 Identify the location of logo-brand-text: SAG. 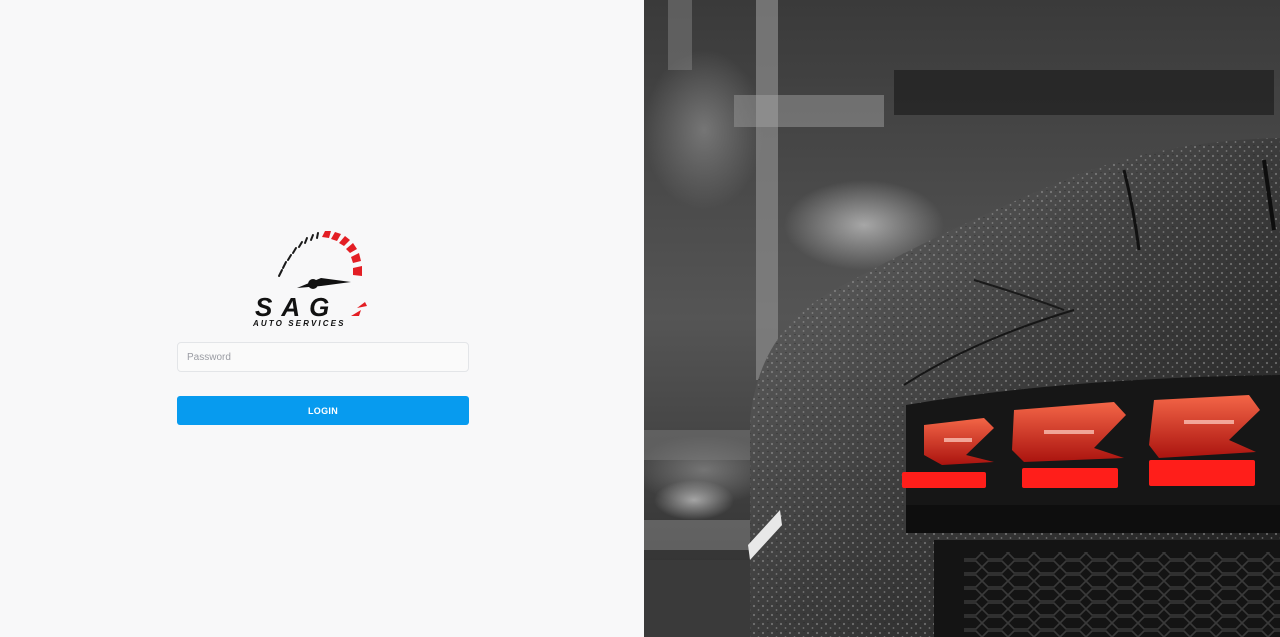
(296, 307).